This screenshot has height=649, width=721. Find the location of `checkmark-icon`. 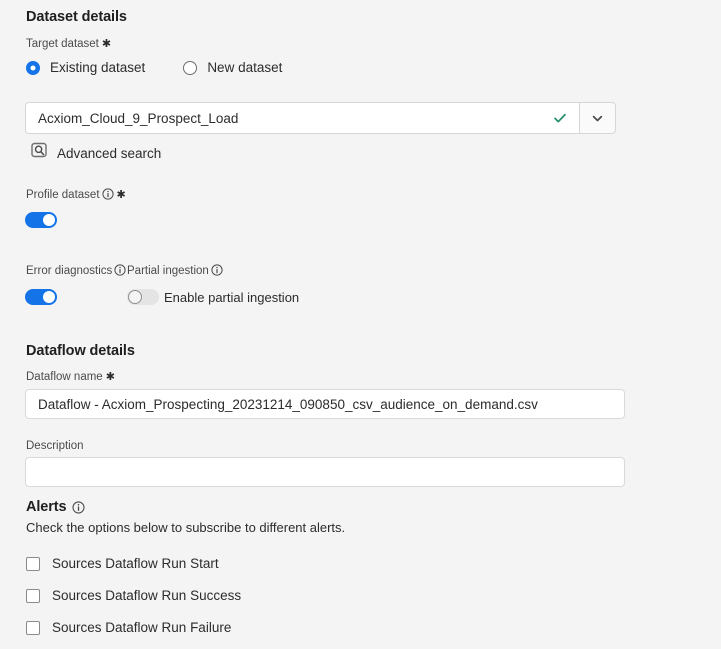

checkmark-icon is located at coordinates (560, 118).